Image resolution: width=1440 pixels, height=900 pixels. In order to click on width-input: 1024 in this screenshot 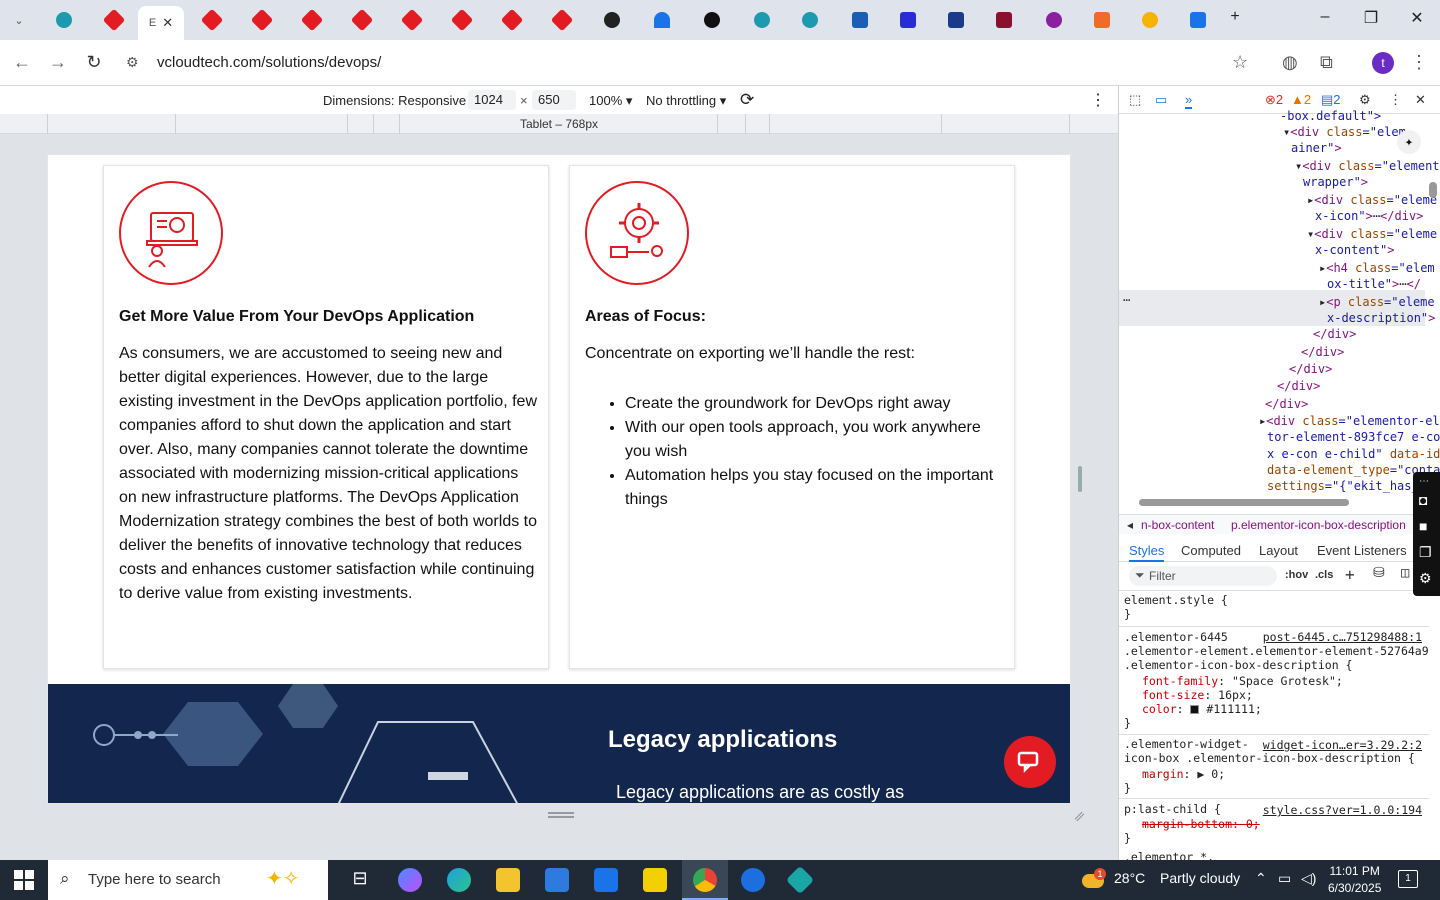, I will do `click(492, 100)`.